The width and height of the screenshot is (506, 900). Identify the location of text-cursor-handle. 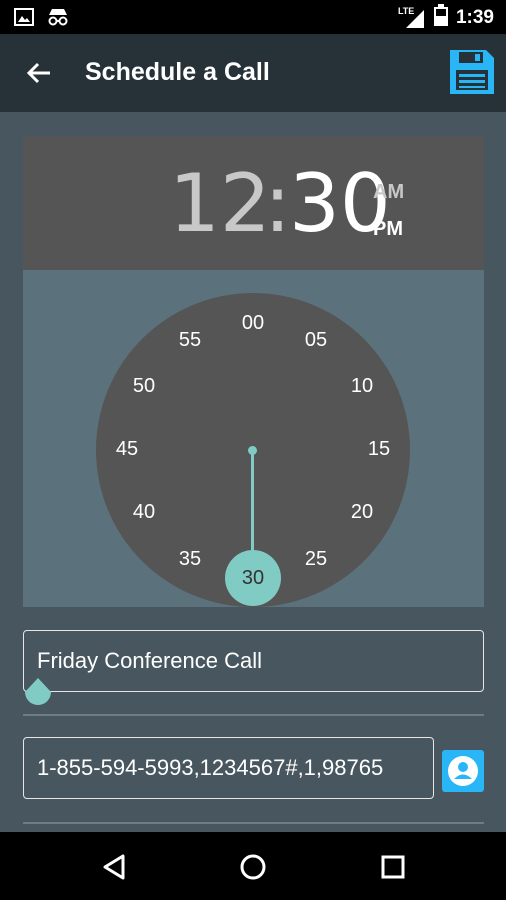
(38, 695).